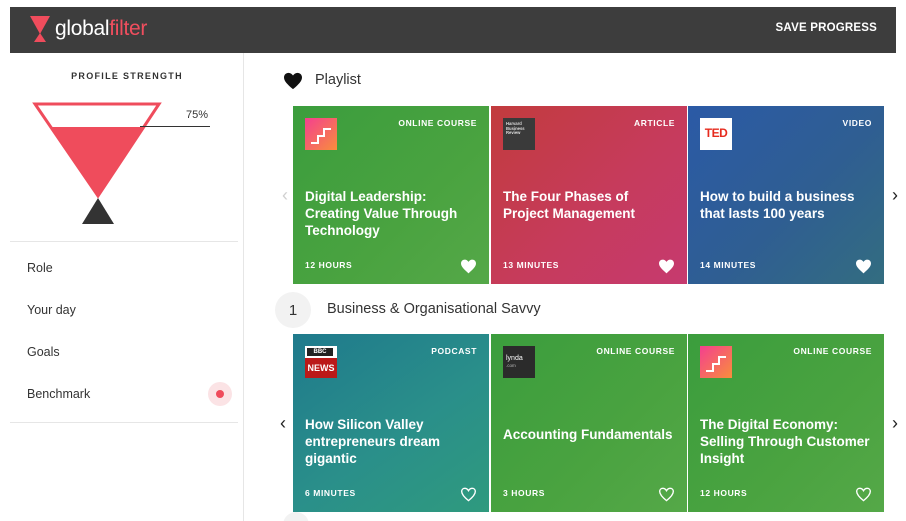  What do you see at coordinates (293, 81) in the screenshot?
I see `playlist-heart-icon` at bounding box center [293, 81].